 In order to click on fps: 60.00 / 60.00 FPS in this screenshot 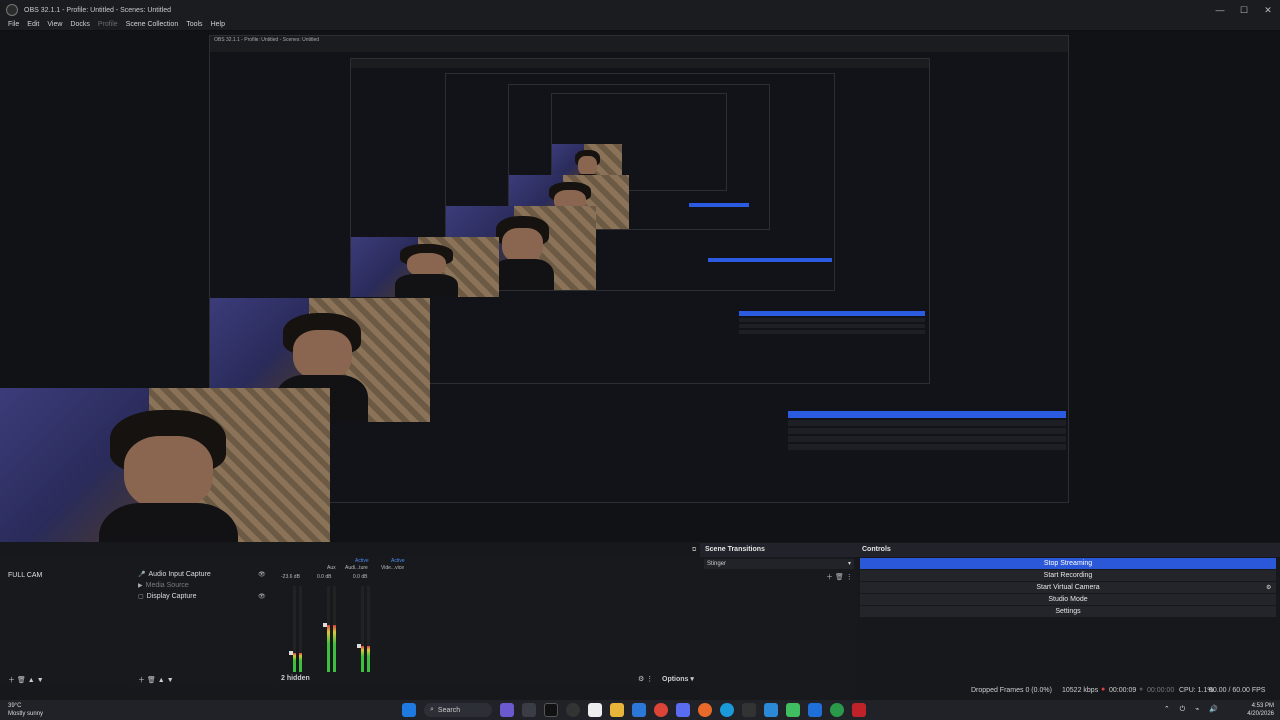, I will do `click(1237, 690)`.